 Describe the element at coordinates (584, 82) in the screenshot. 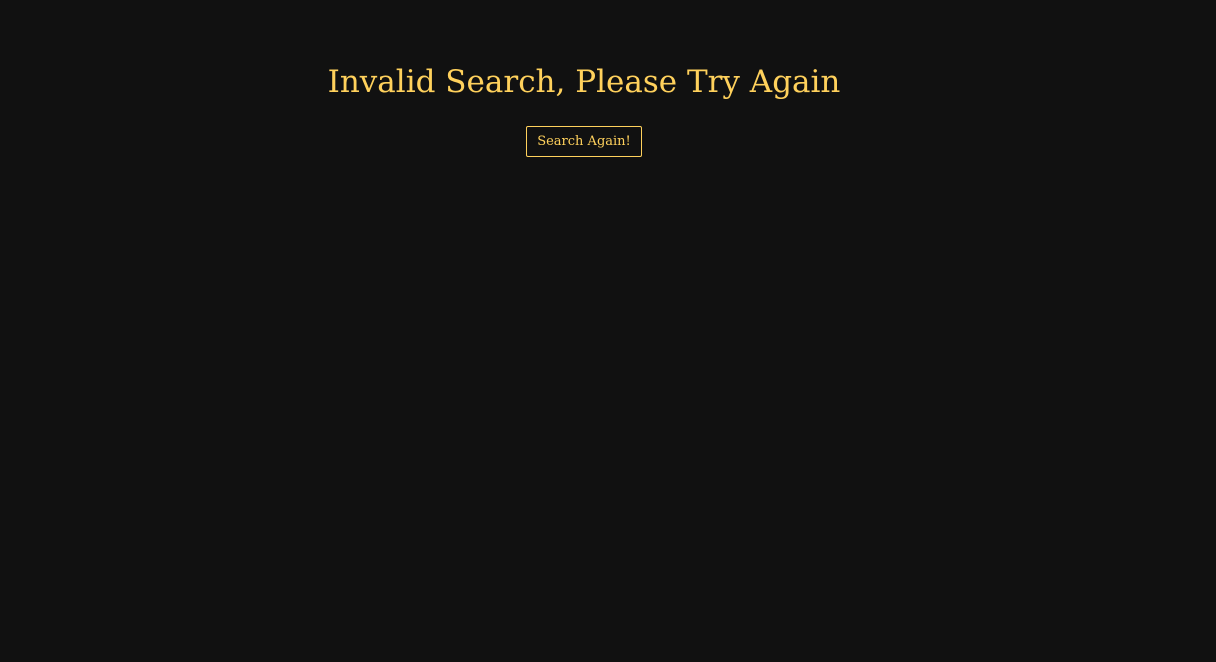

I see `page-title: Invalid Search, Please Try Again` at that location.